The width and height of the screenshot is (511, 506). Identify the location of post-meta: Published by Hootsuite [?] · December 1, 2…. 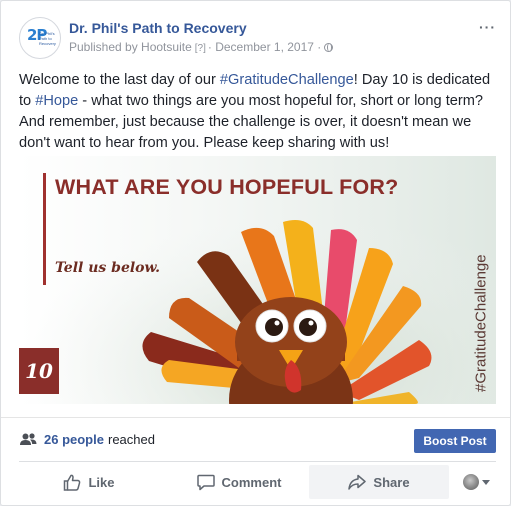
(201, 47).